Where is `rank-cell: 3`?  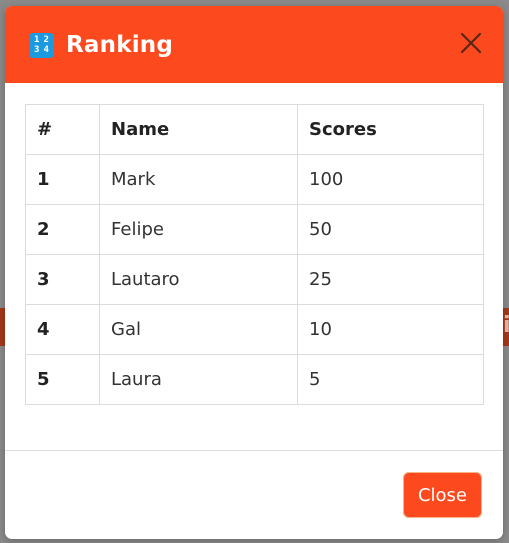 rank-cell: 3 is located at coordinates (62, 279).